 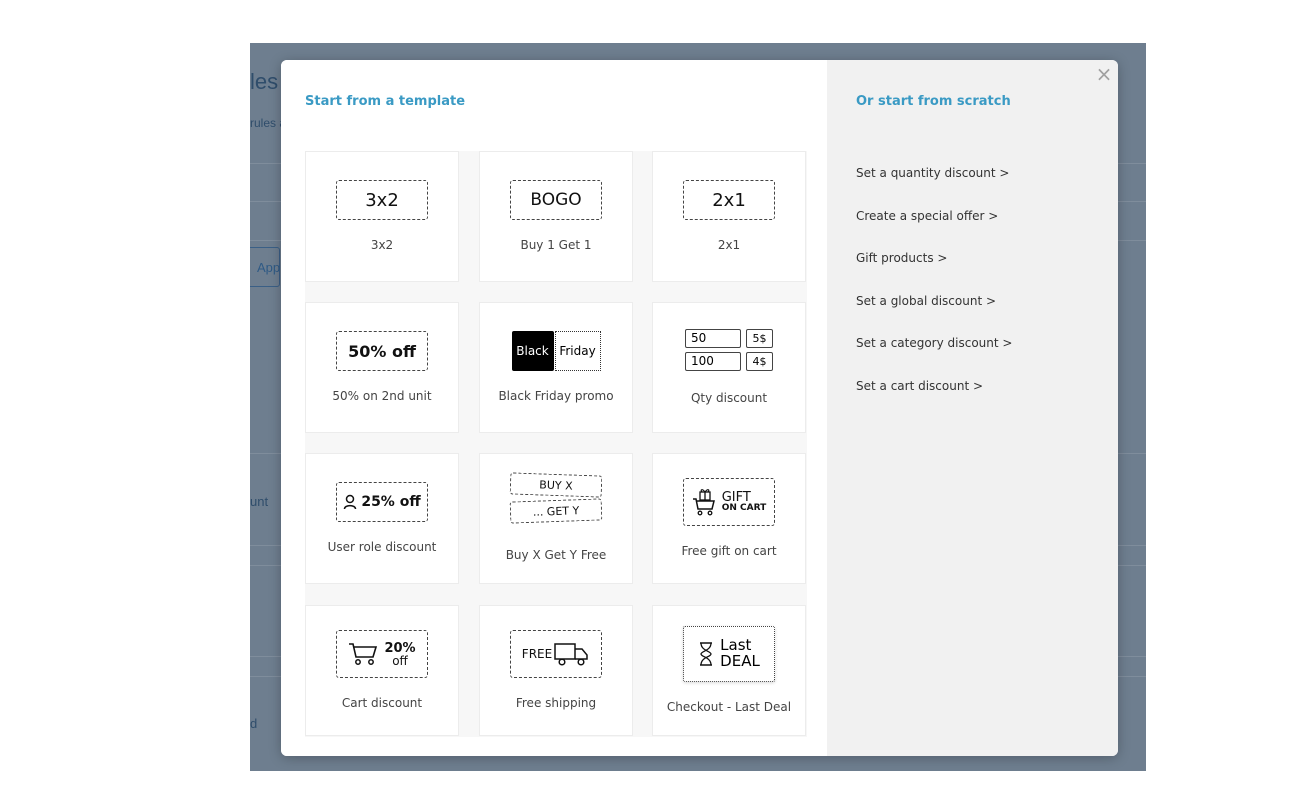 I want to click on coupon-text: 25% off, so click(x=391, y=502).